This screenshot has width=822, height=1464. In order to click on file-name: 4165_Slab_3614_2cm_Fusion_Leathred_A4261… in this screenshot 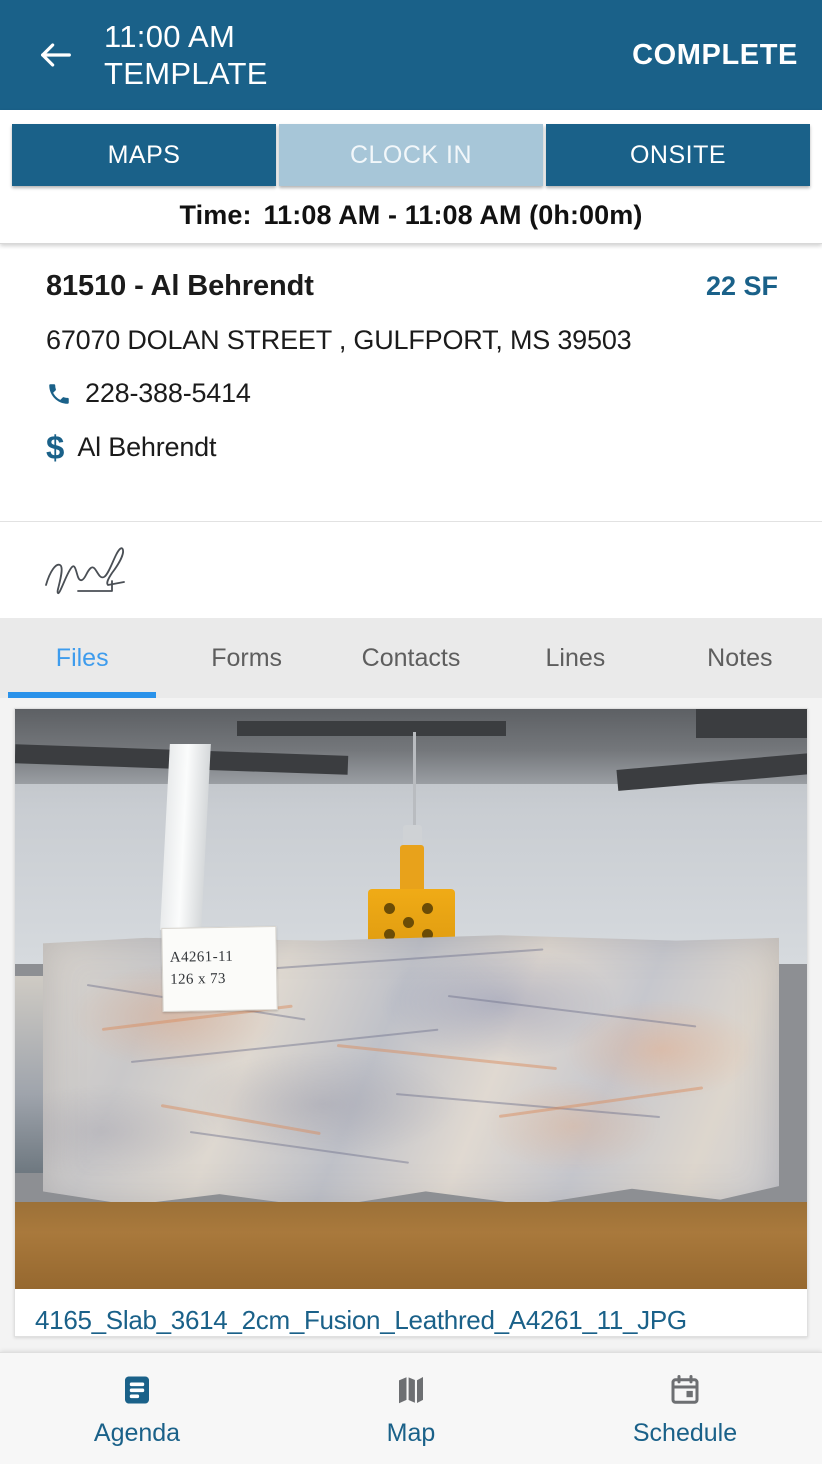, I will do `click(411, 1312)`.